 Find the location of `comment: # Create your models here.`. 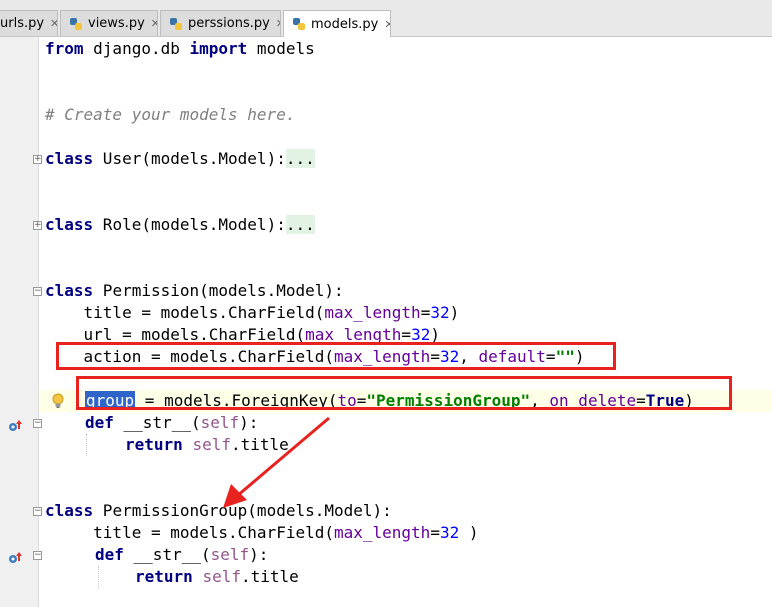

comment: # Create your models here. is located at coordinates (170, 114).